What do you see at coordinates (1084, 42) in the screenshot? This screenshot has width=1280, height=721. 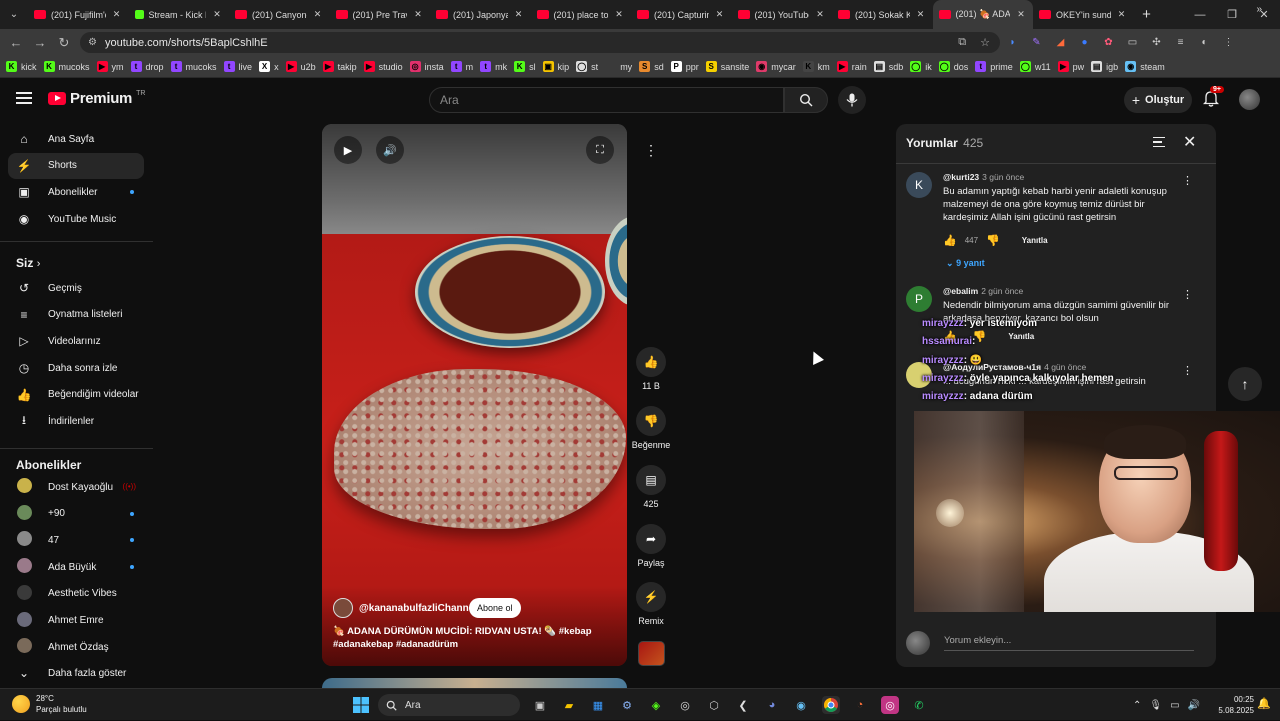 I see `extension-icon: ●` at bounding box center [1084, 42].